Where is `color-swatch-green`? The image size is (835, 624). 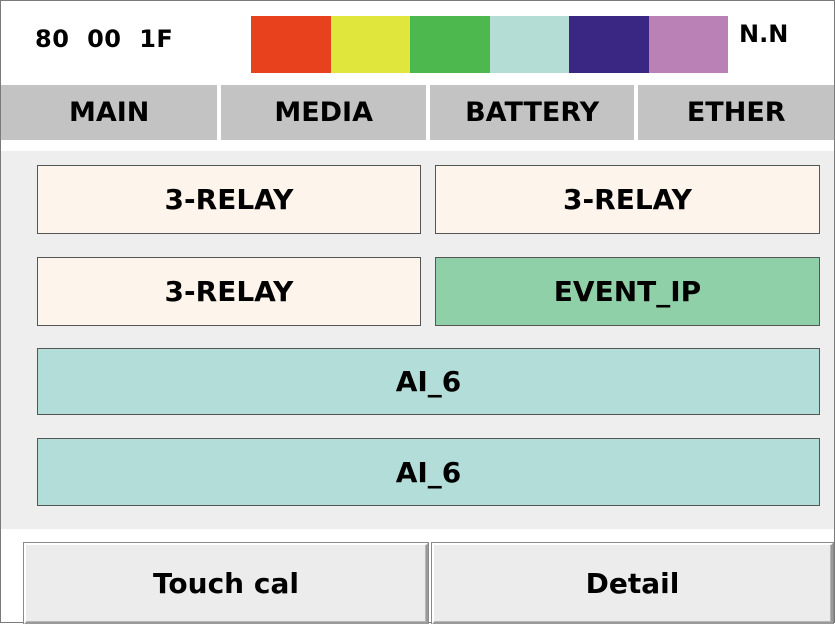 color-swatch-green is located at coordinates (450, 44).